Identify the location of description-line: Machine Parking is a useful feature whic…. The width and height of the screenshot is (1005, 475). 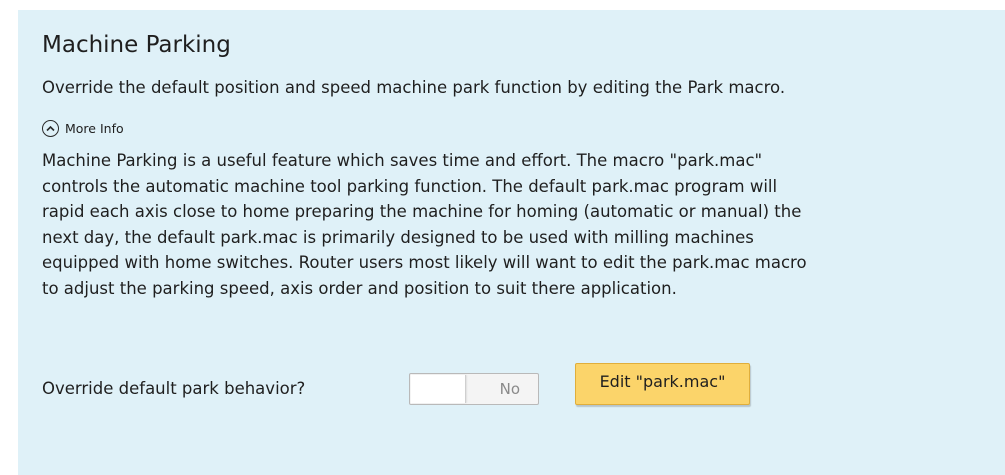
(402, 160).